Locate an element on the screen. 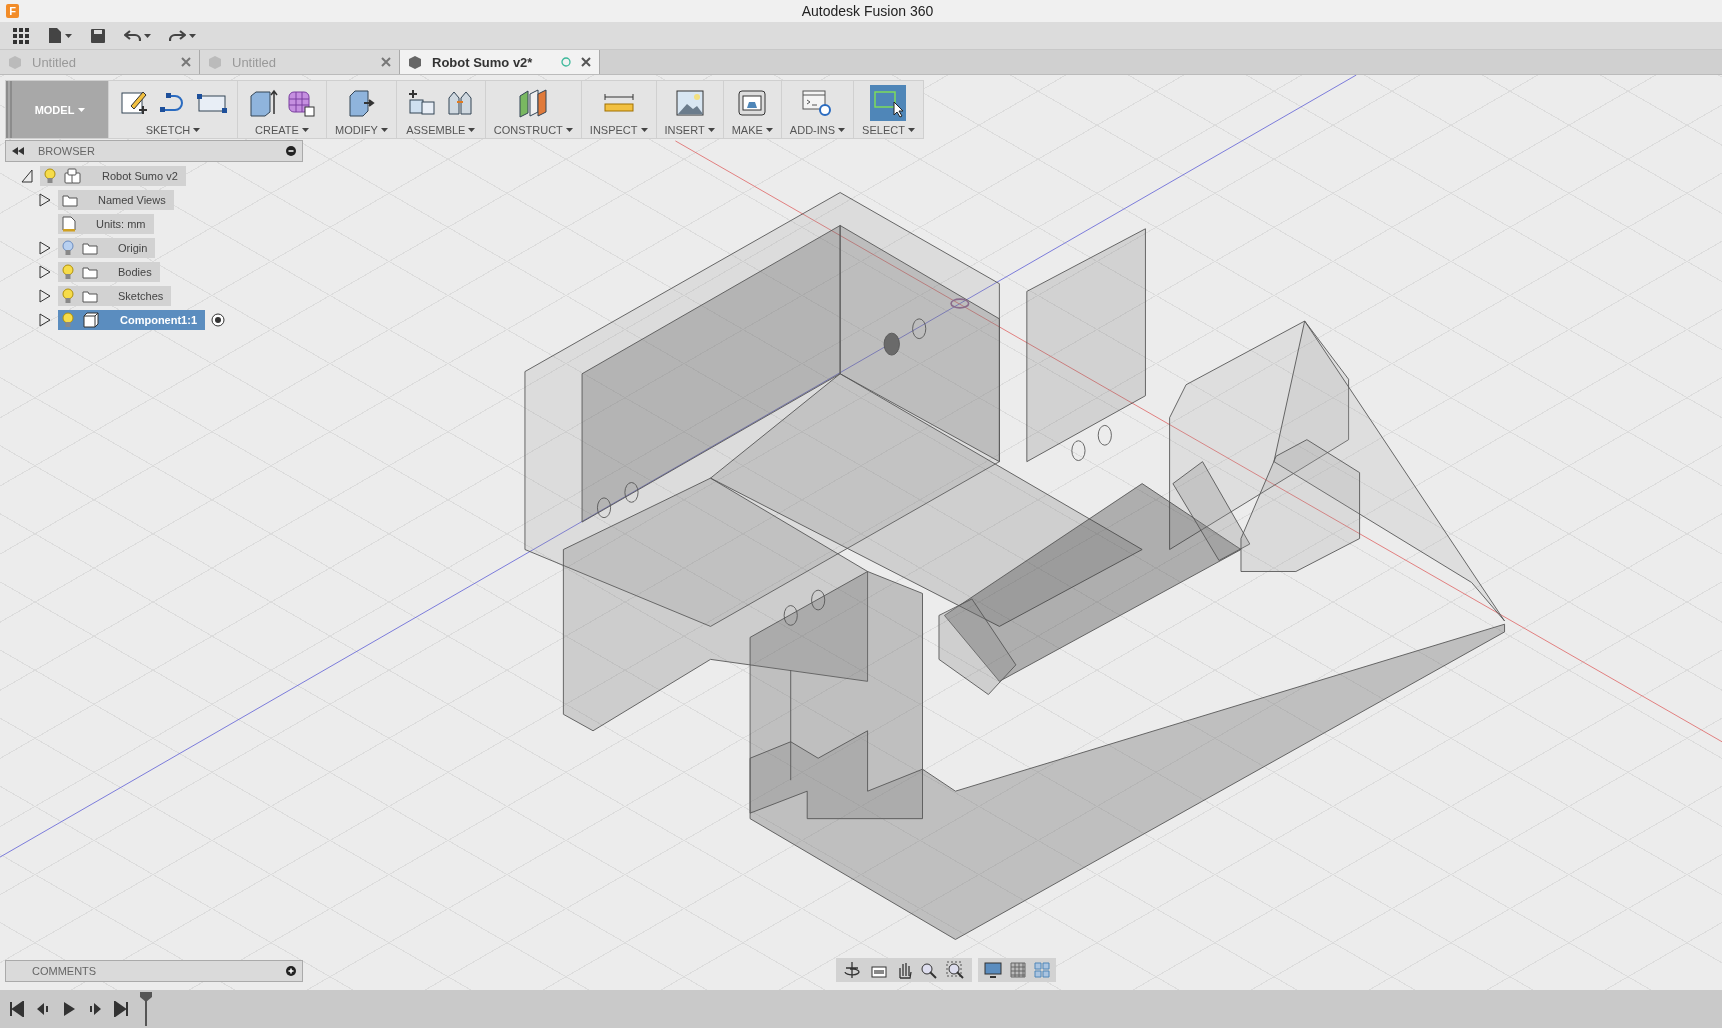  extrude-icon is located at coordinates (263, 103).